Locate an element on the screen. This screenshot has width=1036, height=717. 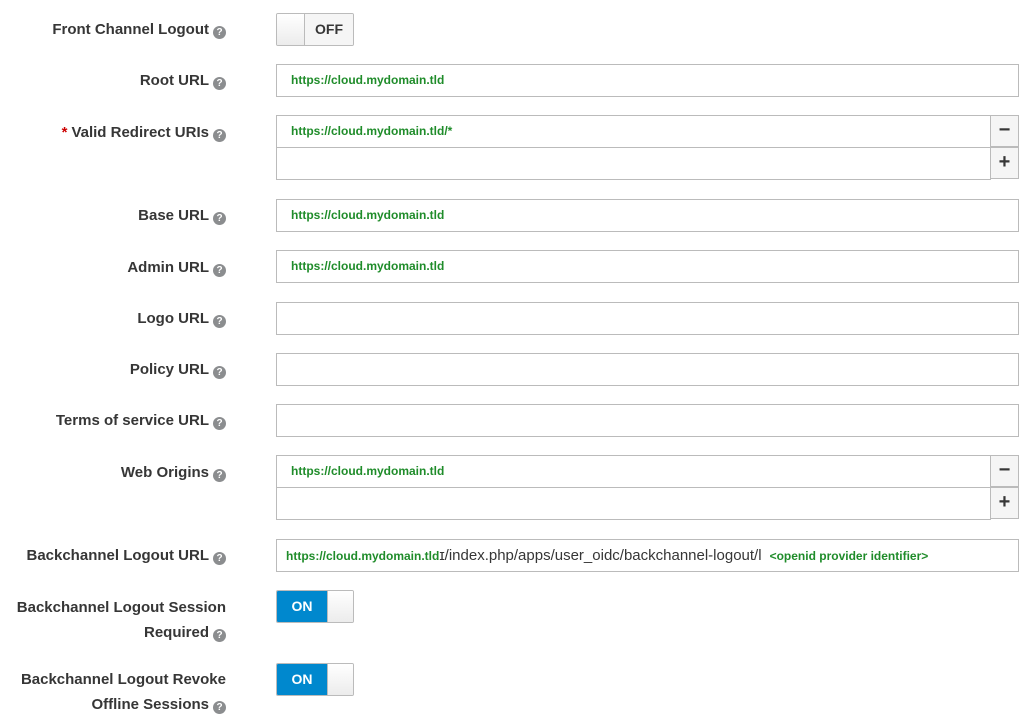
valid-redirect-uris-label: * Valid Redirect URIs? is located at coordinates (144, 132).